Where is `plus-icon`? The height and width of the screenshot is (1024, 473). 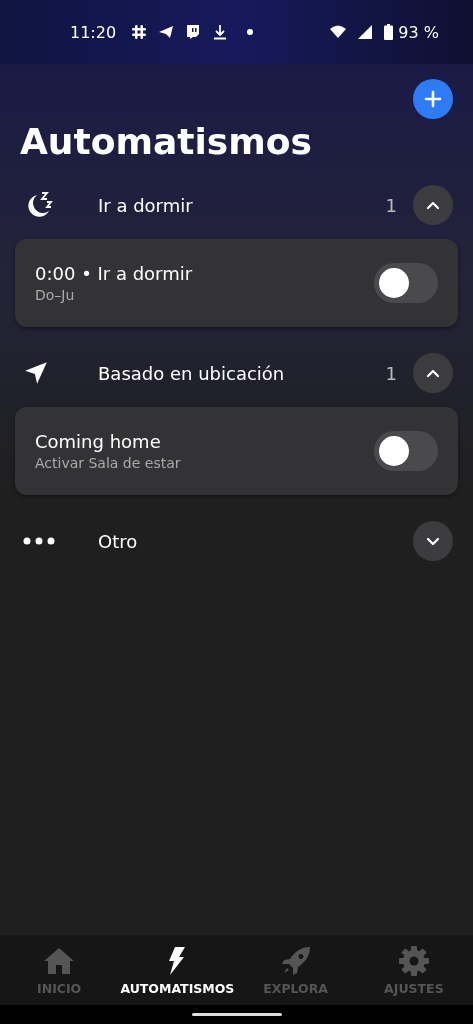 plus-icon is located at coordinates (433, 99).